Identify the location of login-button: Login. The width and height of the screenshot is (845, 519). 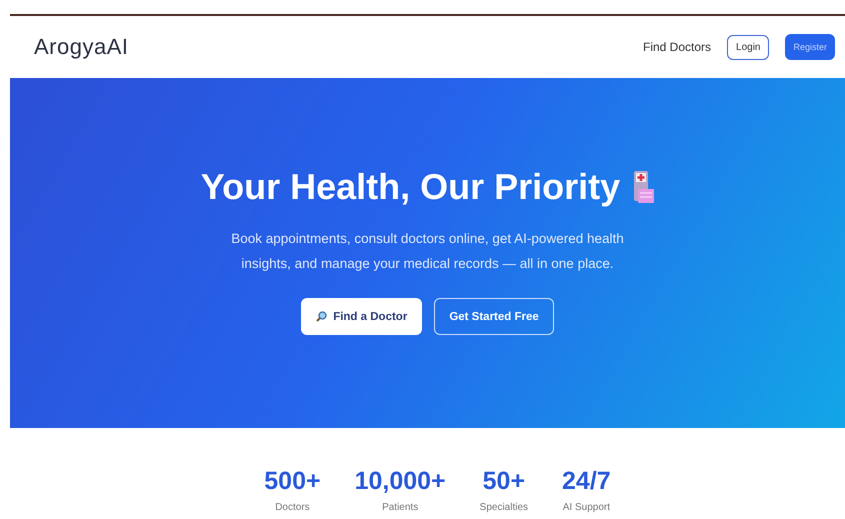
(748, 47).